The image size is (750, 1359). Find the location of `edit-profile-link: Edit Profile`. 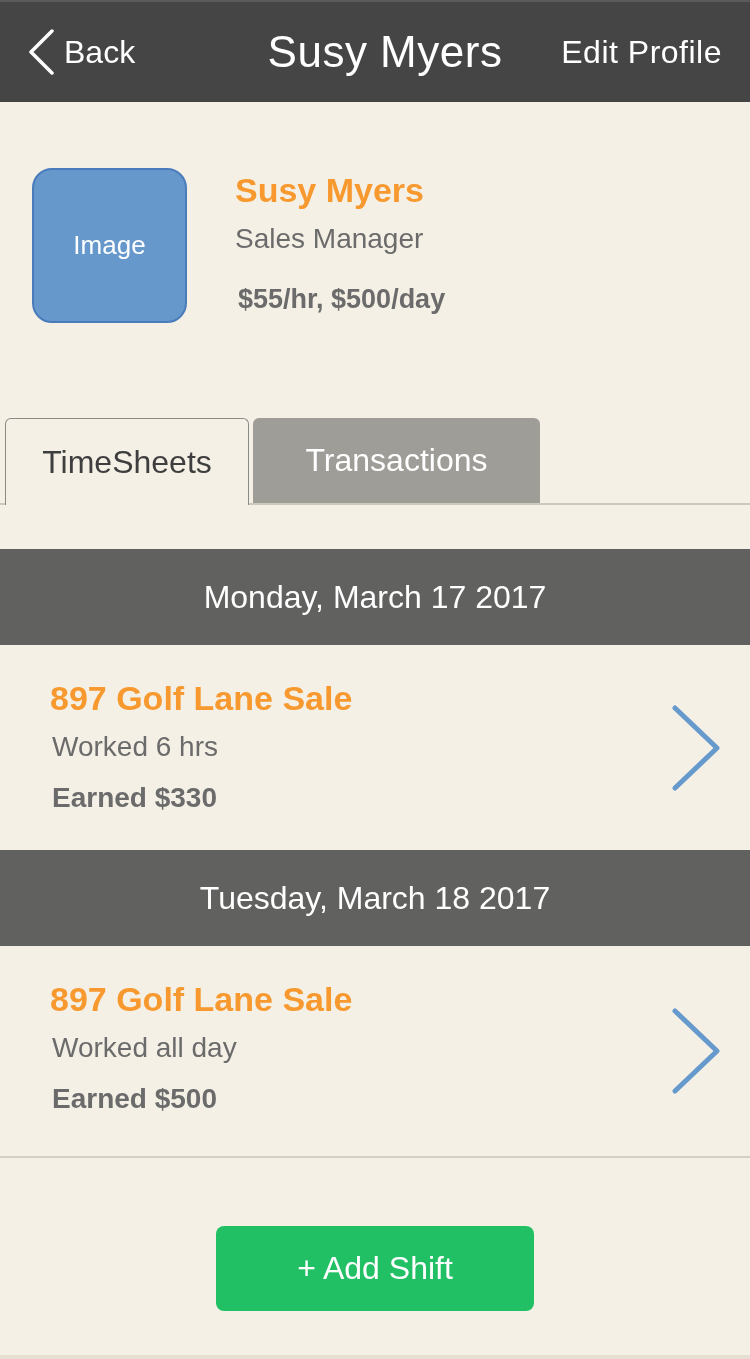

edit-profile-link: Edit Profile is located at coordinates (641, 52).